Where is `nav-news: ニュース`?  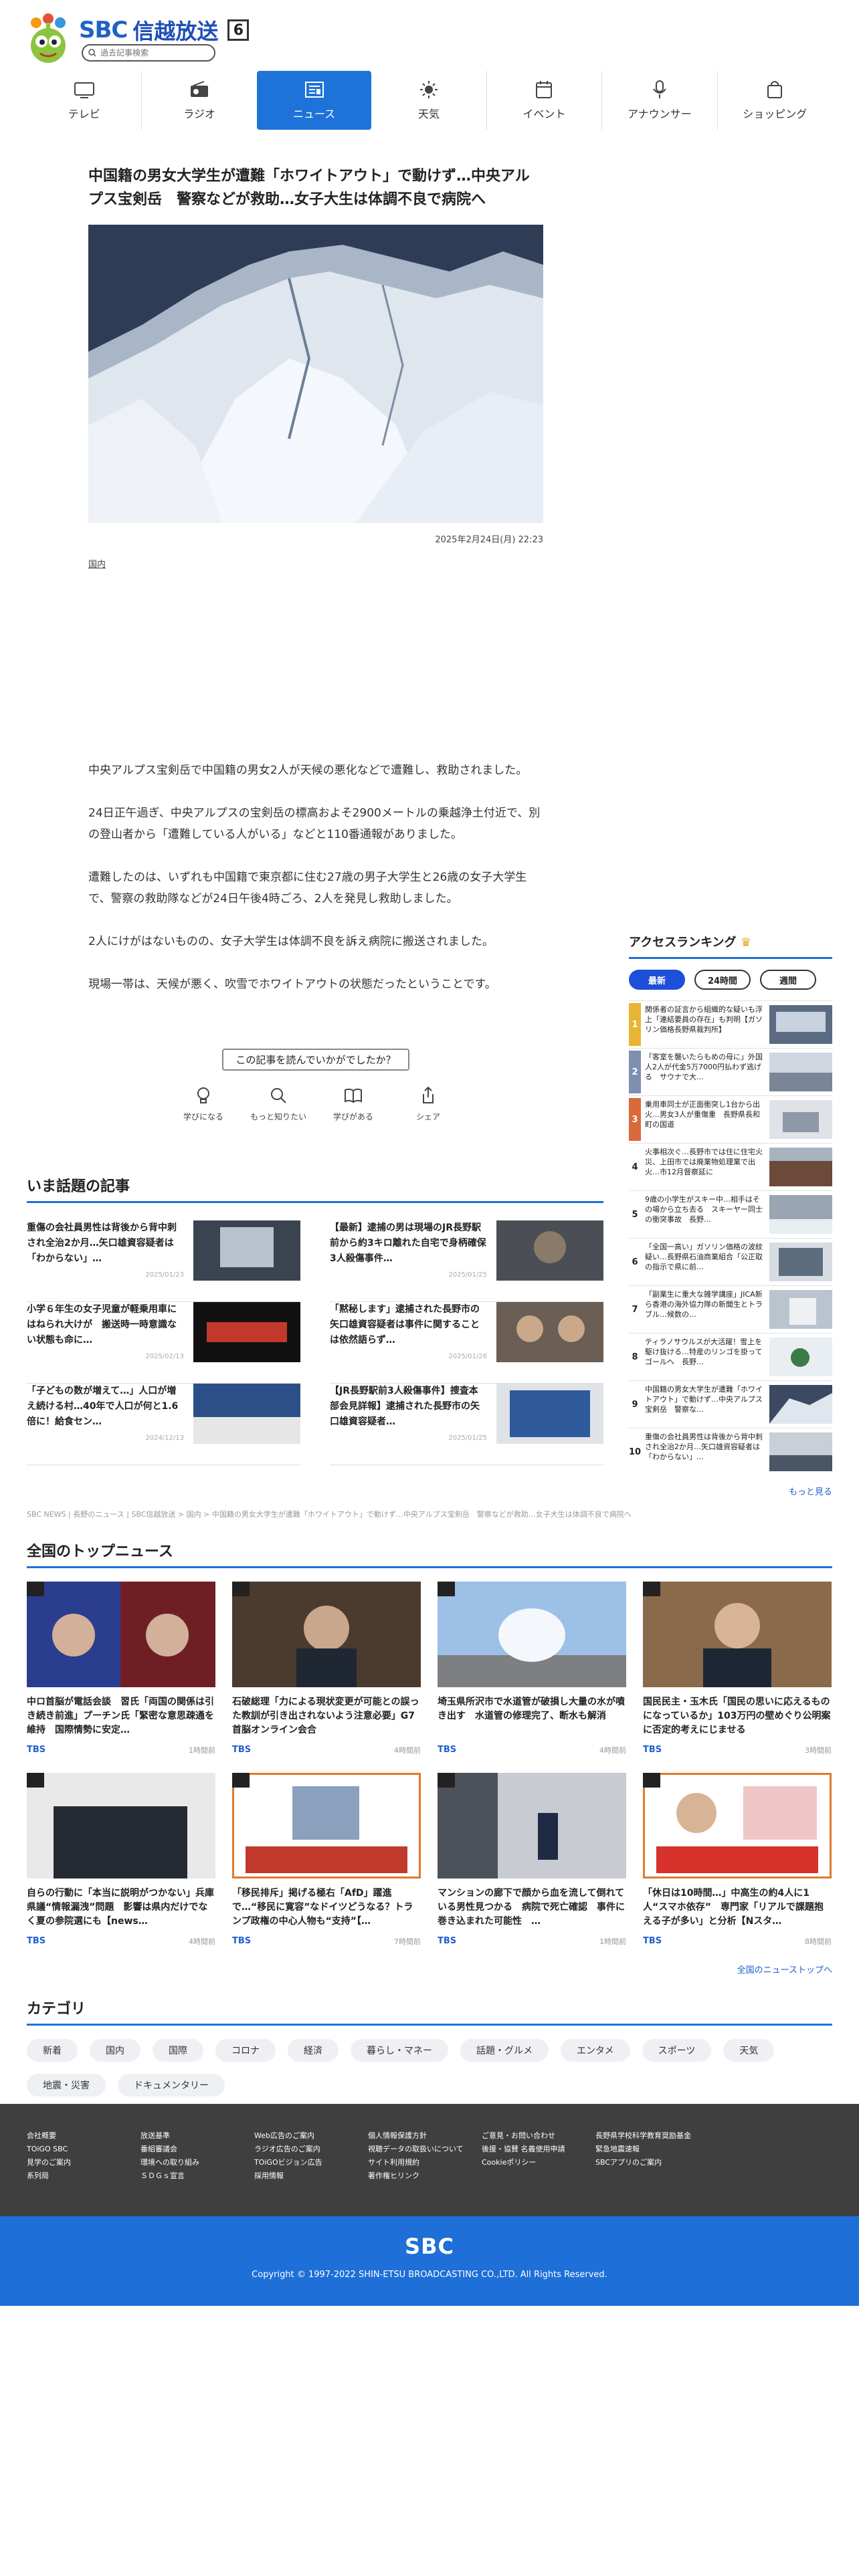 nav-news: ニュース is located at coordinates (314, 101).